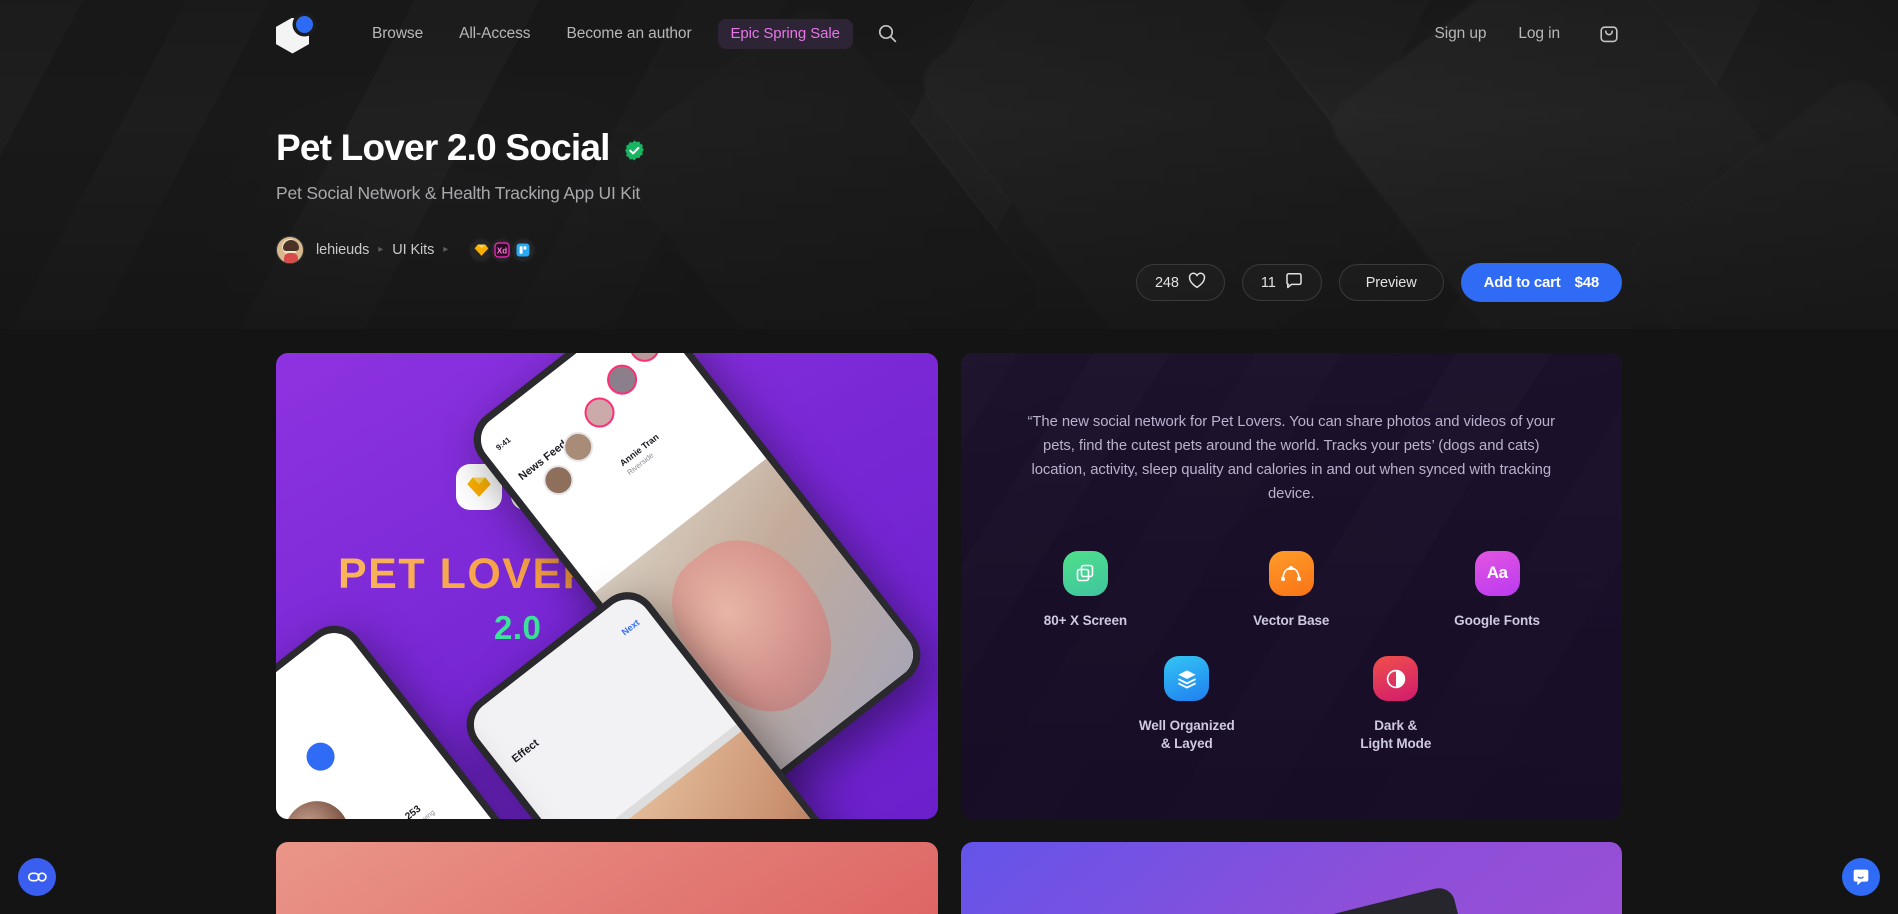 Image resolution: width=1898 pixels, height=914 pixels. I want to click on layers-copy-icon, so click(1085, 573).